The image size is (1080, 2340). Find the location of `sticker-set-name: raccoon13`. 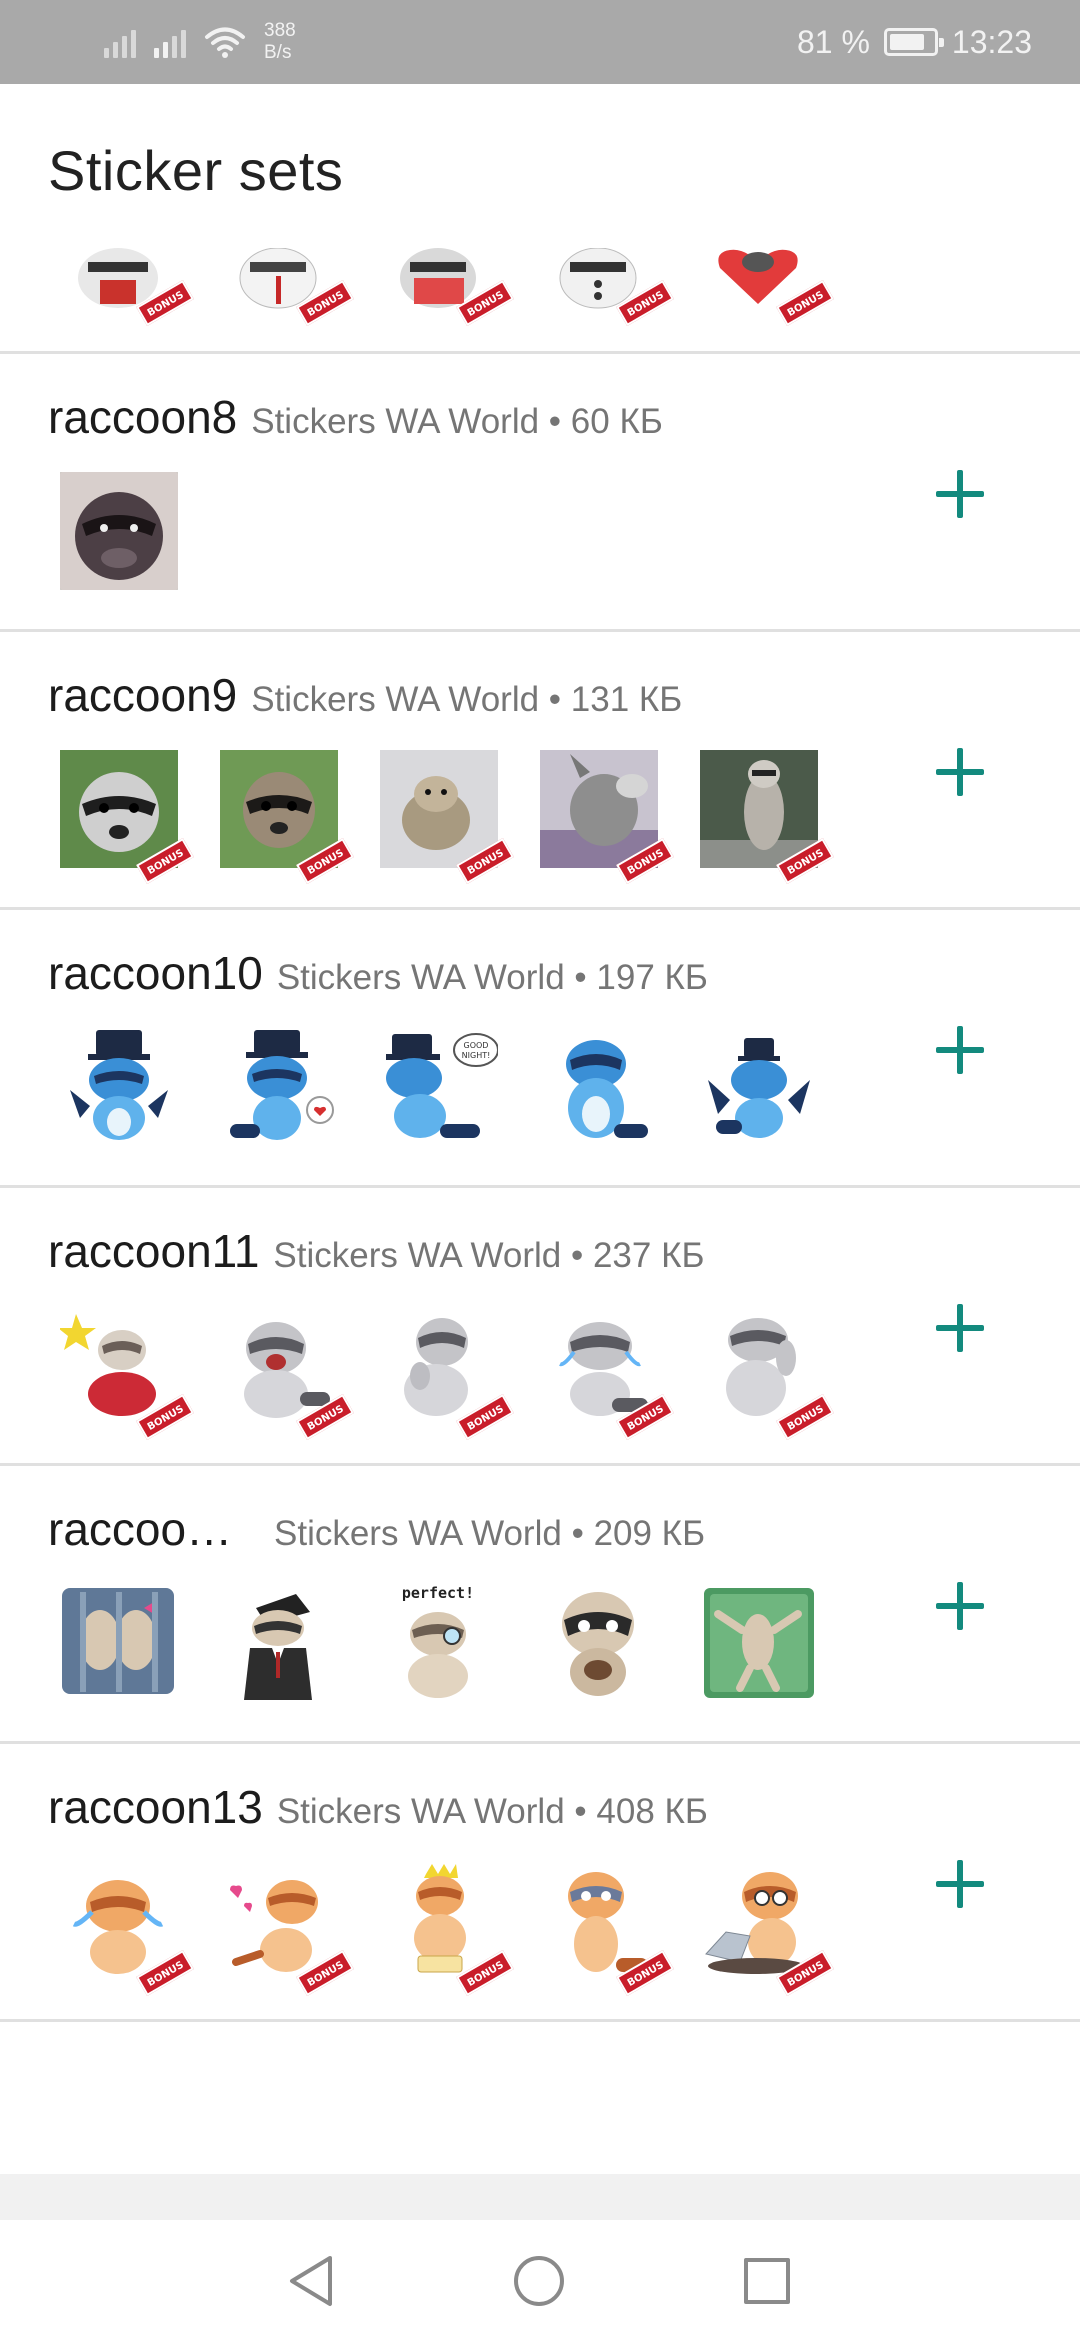

sticker-set-name: raccoon13 is located at coordinates (155, 1807).